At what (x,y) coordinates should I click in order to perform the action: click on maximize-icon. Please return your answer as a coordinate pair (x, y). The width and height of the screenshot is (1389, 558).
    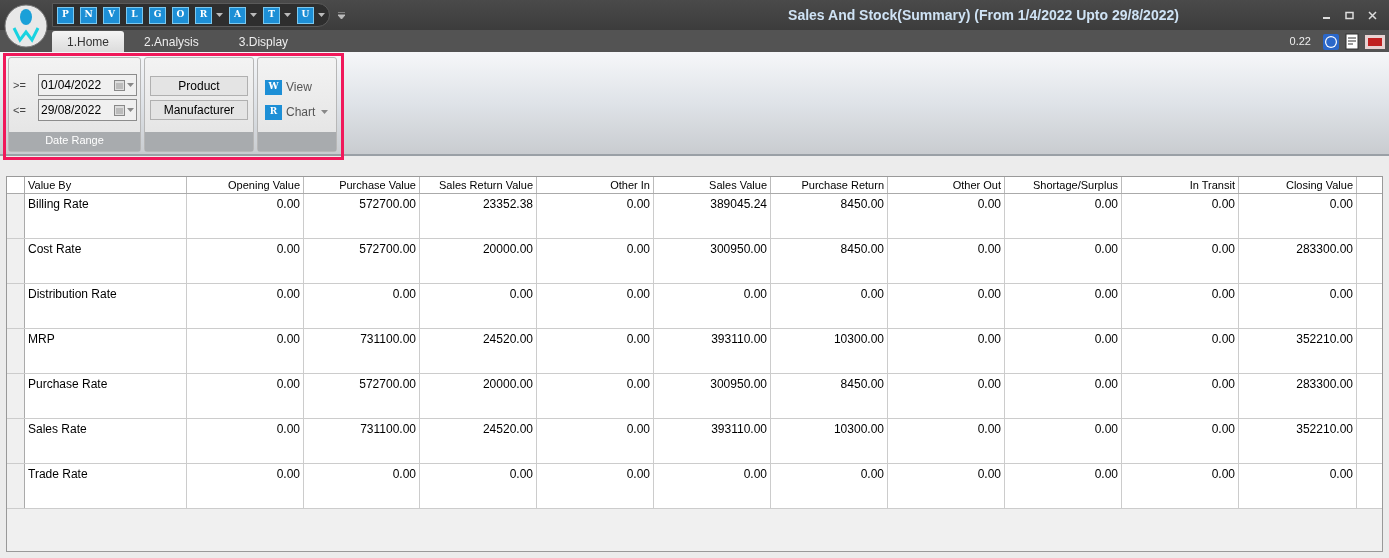
    Looking at the image, I should click on (1349, 15).